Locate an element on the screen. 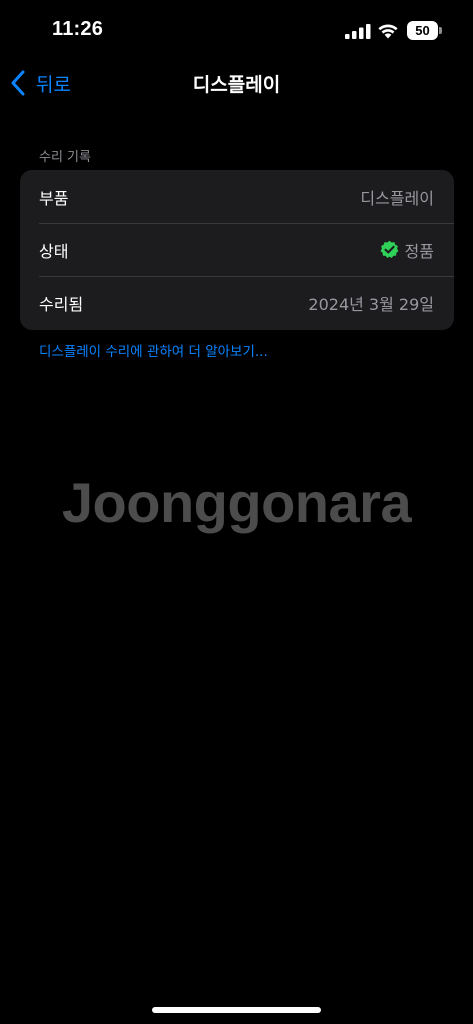 This screenshot has height=1024, width=473. row-value: 2024년 3월 29일 is located at coordinates (371, 304).